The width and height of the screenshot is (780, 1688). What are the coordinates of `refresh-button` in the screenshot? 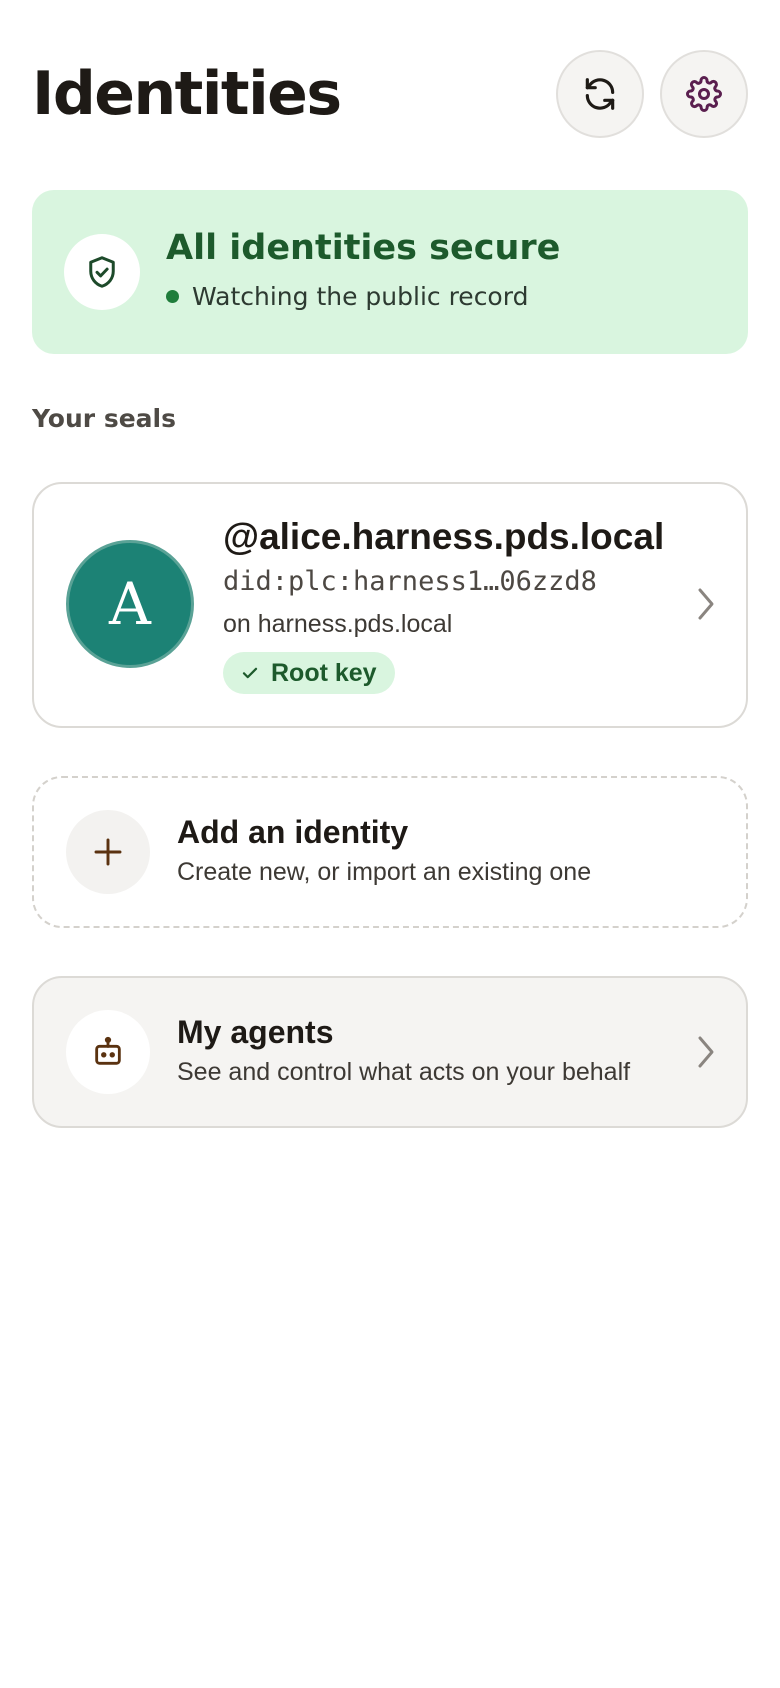 It's located at (600, 94).